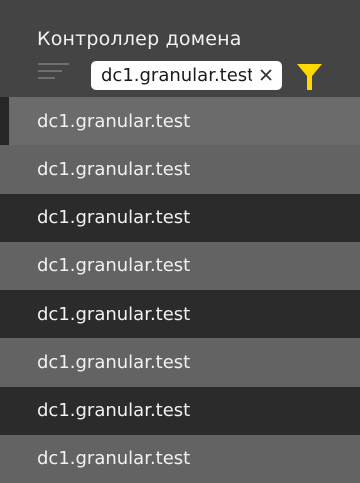 This screenshot has height=483, width=360. Describe the element at coordinates (54, 72) in the screenshot. I see `menu-lines-icon` at that location.